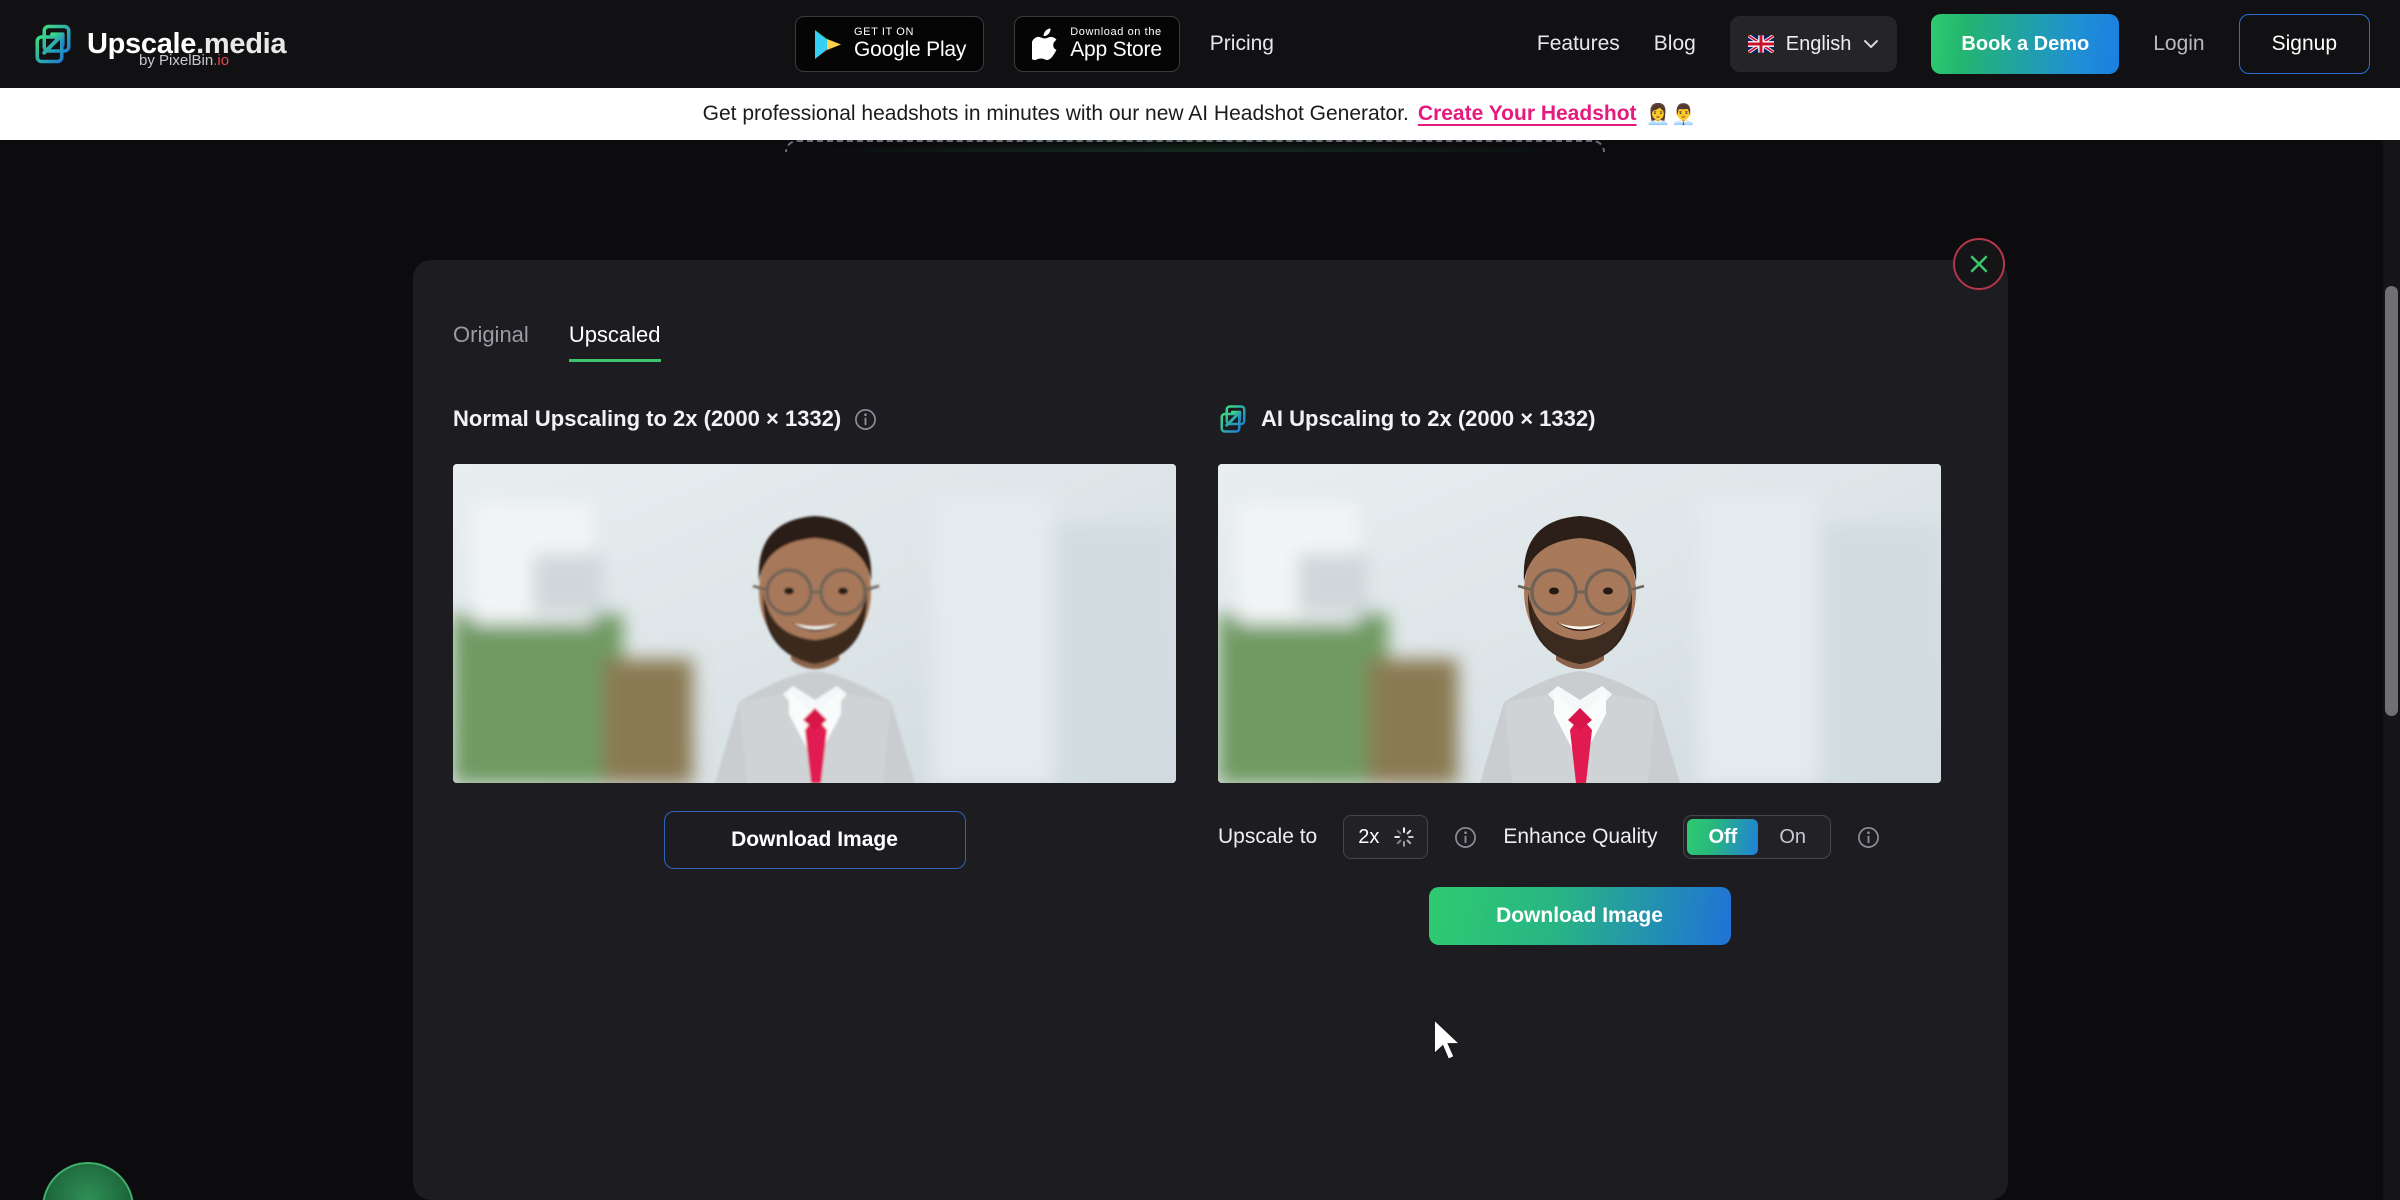 The width and height of the screenshot is (2400, 1200). What do you see at coordinates (1195, 146) in the screenshot?
I see `upload-dropzone-edge` at bounding box center [1195, 146].